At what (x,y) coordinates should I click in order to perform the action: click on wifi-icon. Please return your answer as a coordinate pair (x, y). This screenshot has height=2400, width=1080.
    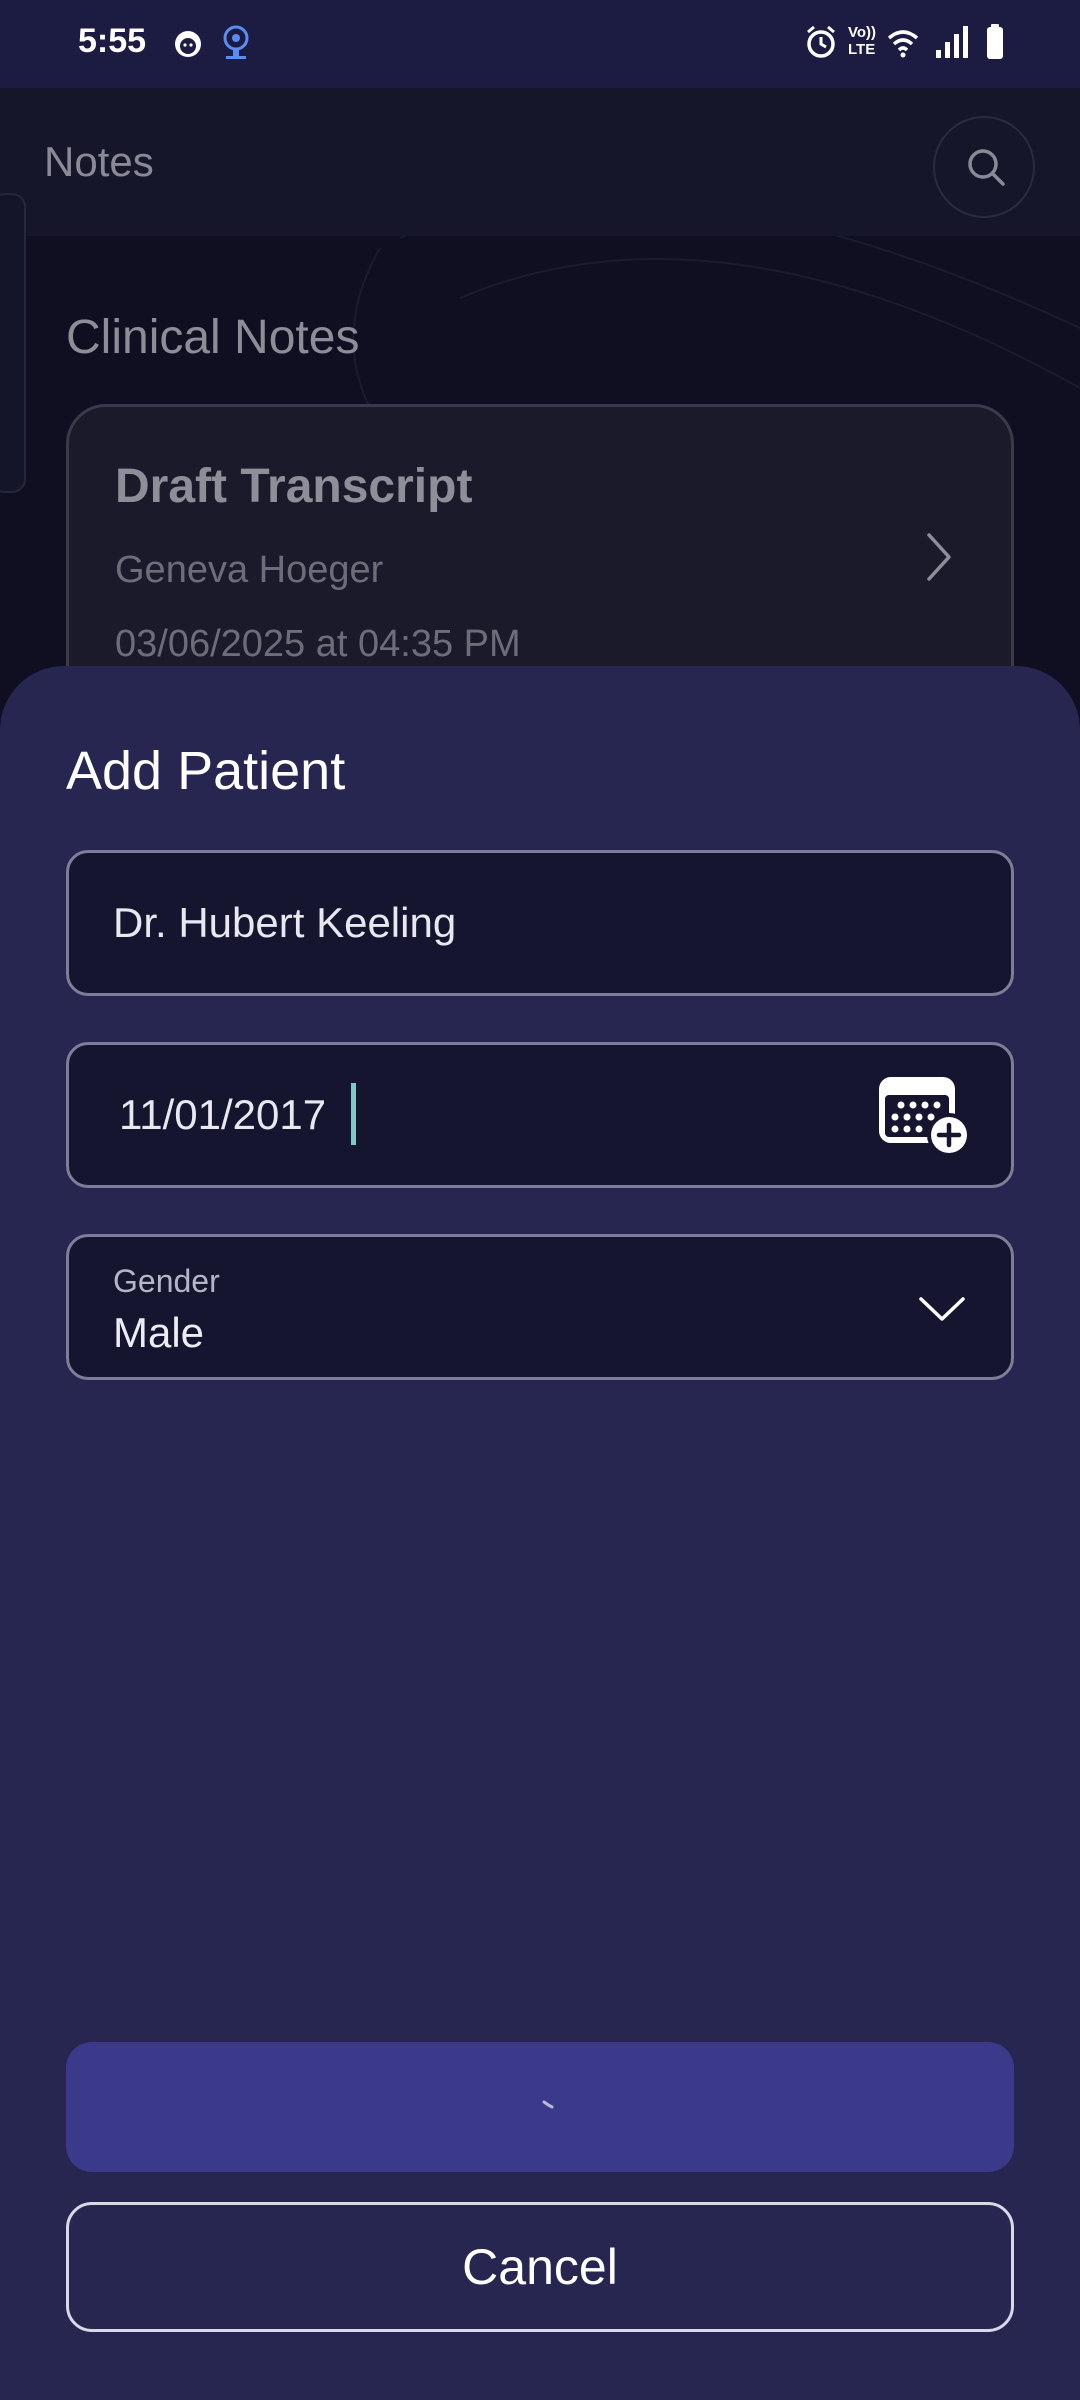
    Looking at the image, I should click on (903, 44).